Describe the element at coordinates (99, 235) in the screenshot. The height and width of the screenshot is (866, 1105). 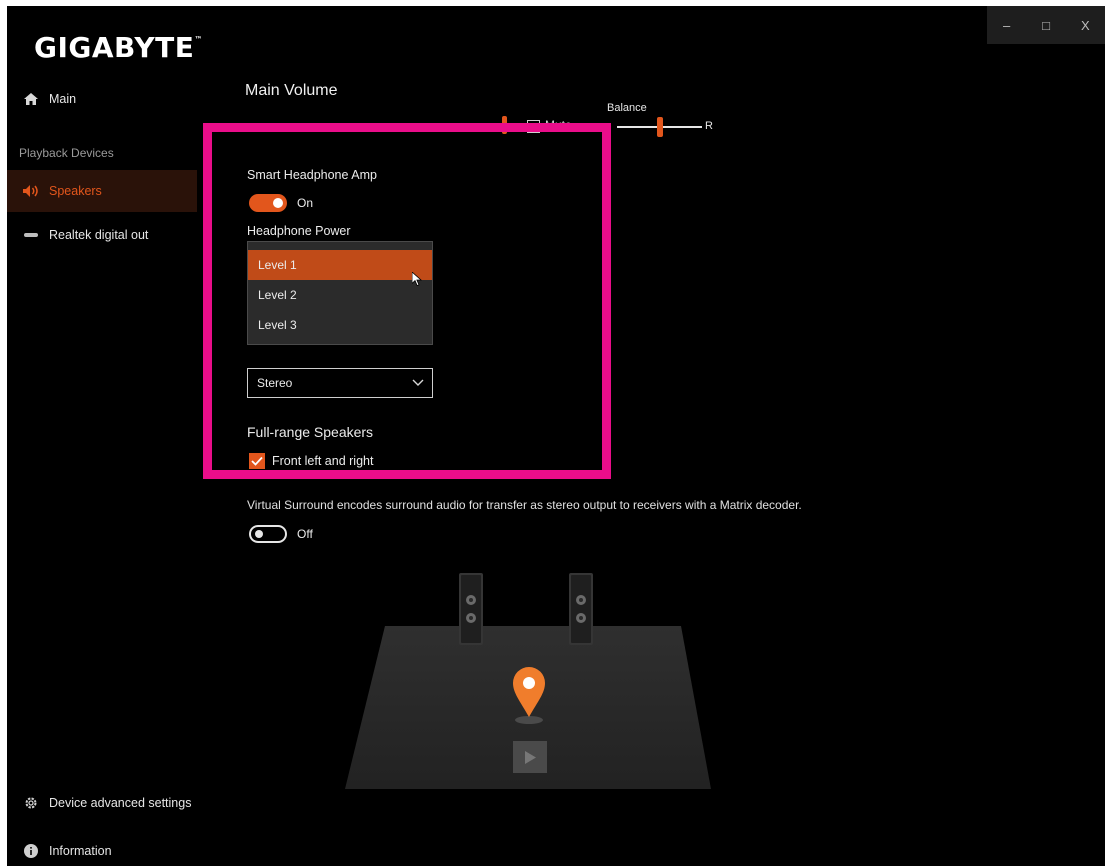
I see `sidebar-item-label: Realtek digital out` at that location.